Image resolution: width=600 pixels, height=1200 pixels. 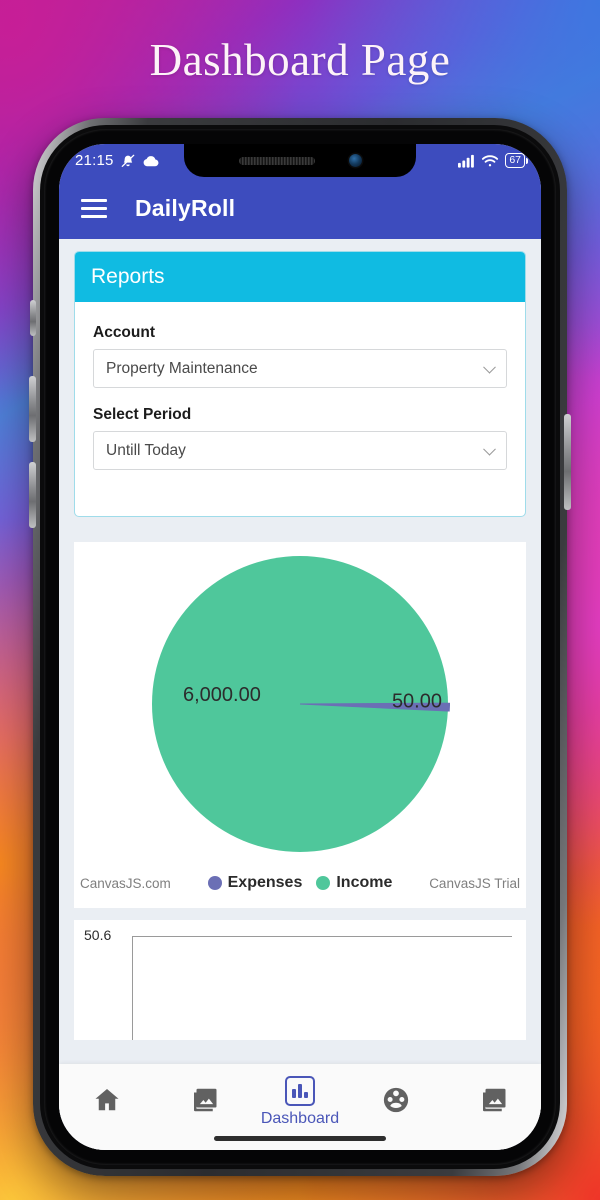 What do you see at coordinates (33, 318) in the screenshot?
I see `mute-switch-button` at bounding box center [33, 318].